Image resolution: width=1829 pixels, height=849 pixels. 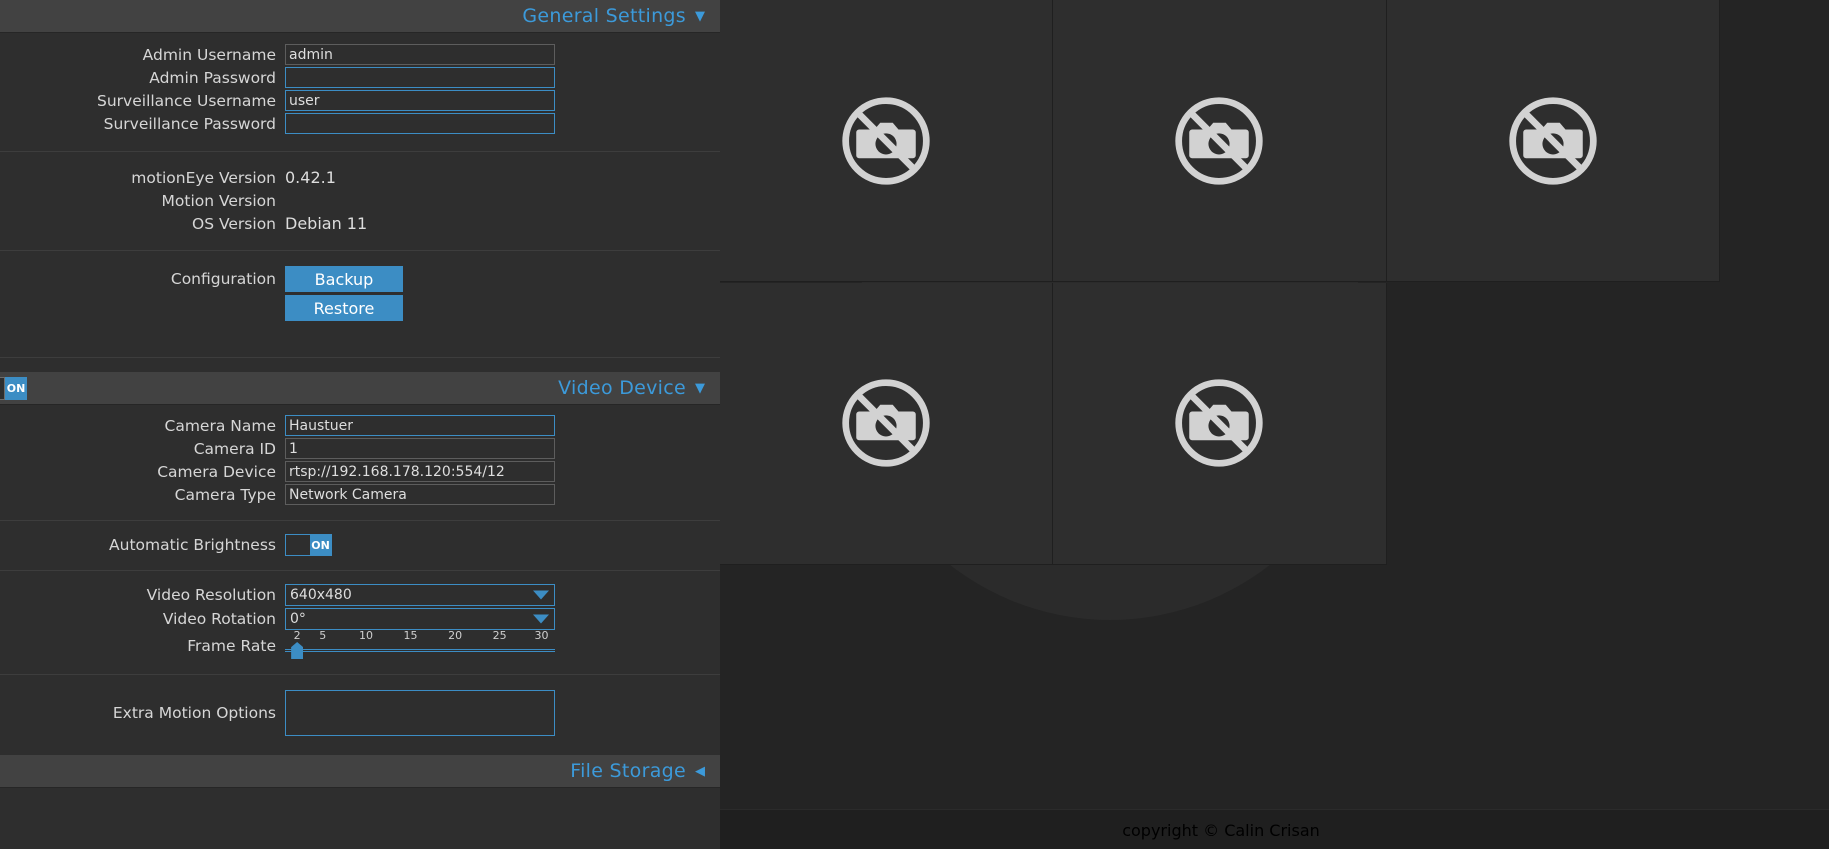 I want to click on camera-device-input, so click(x=420, y=471).